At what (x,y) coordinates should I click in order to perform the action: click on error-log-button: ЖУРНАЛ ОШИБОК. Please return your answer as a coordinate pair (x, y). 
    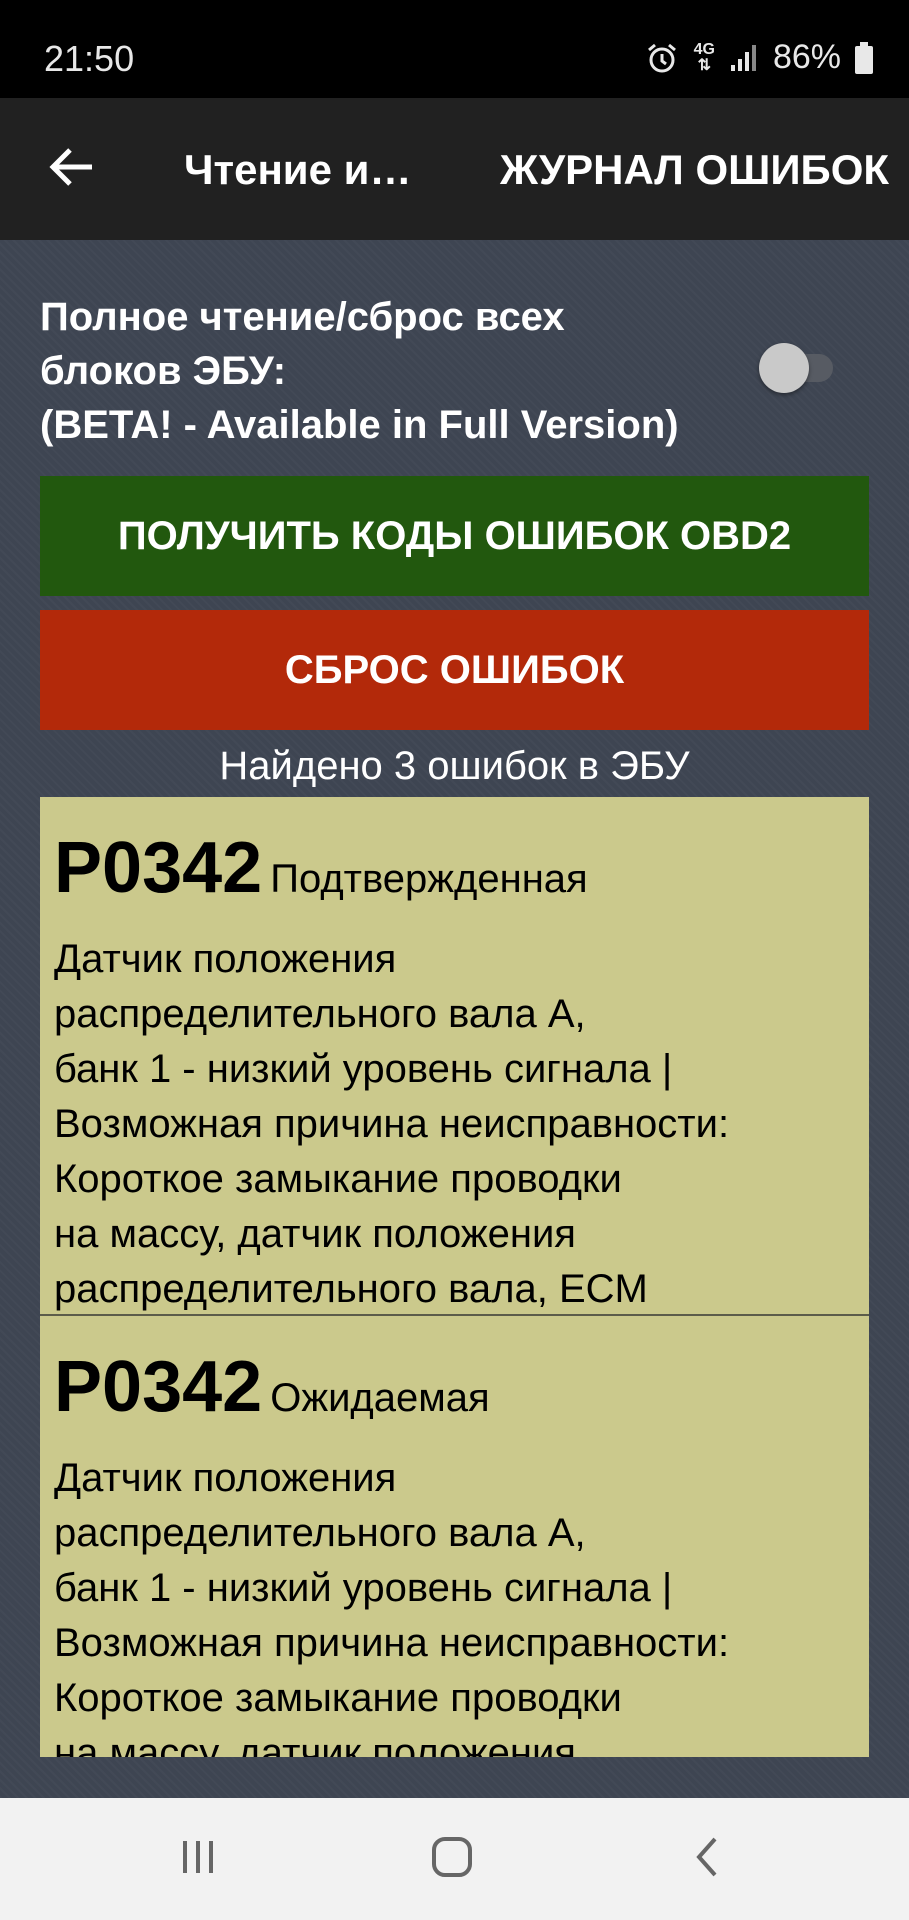
    Looking at the image, I should click on (694, 170).